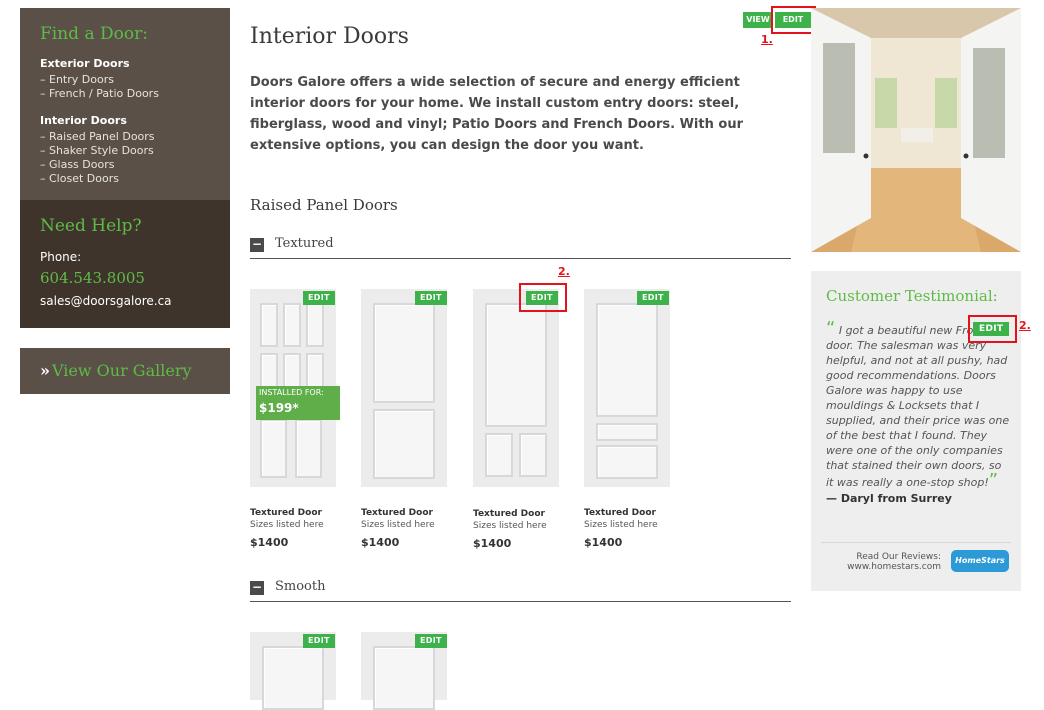  What do you see at coordinates (992, 329) in the screenshot?
I see `annotation-box-2-testimonial` at bounding box center [992, 329].